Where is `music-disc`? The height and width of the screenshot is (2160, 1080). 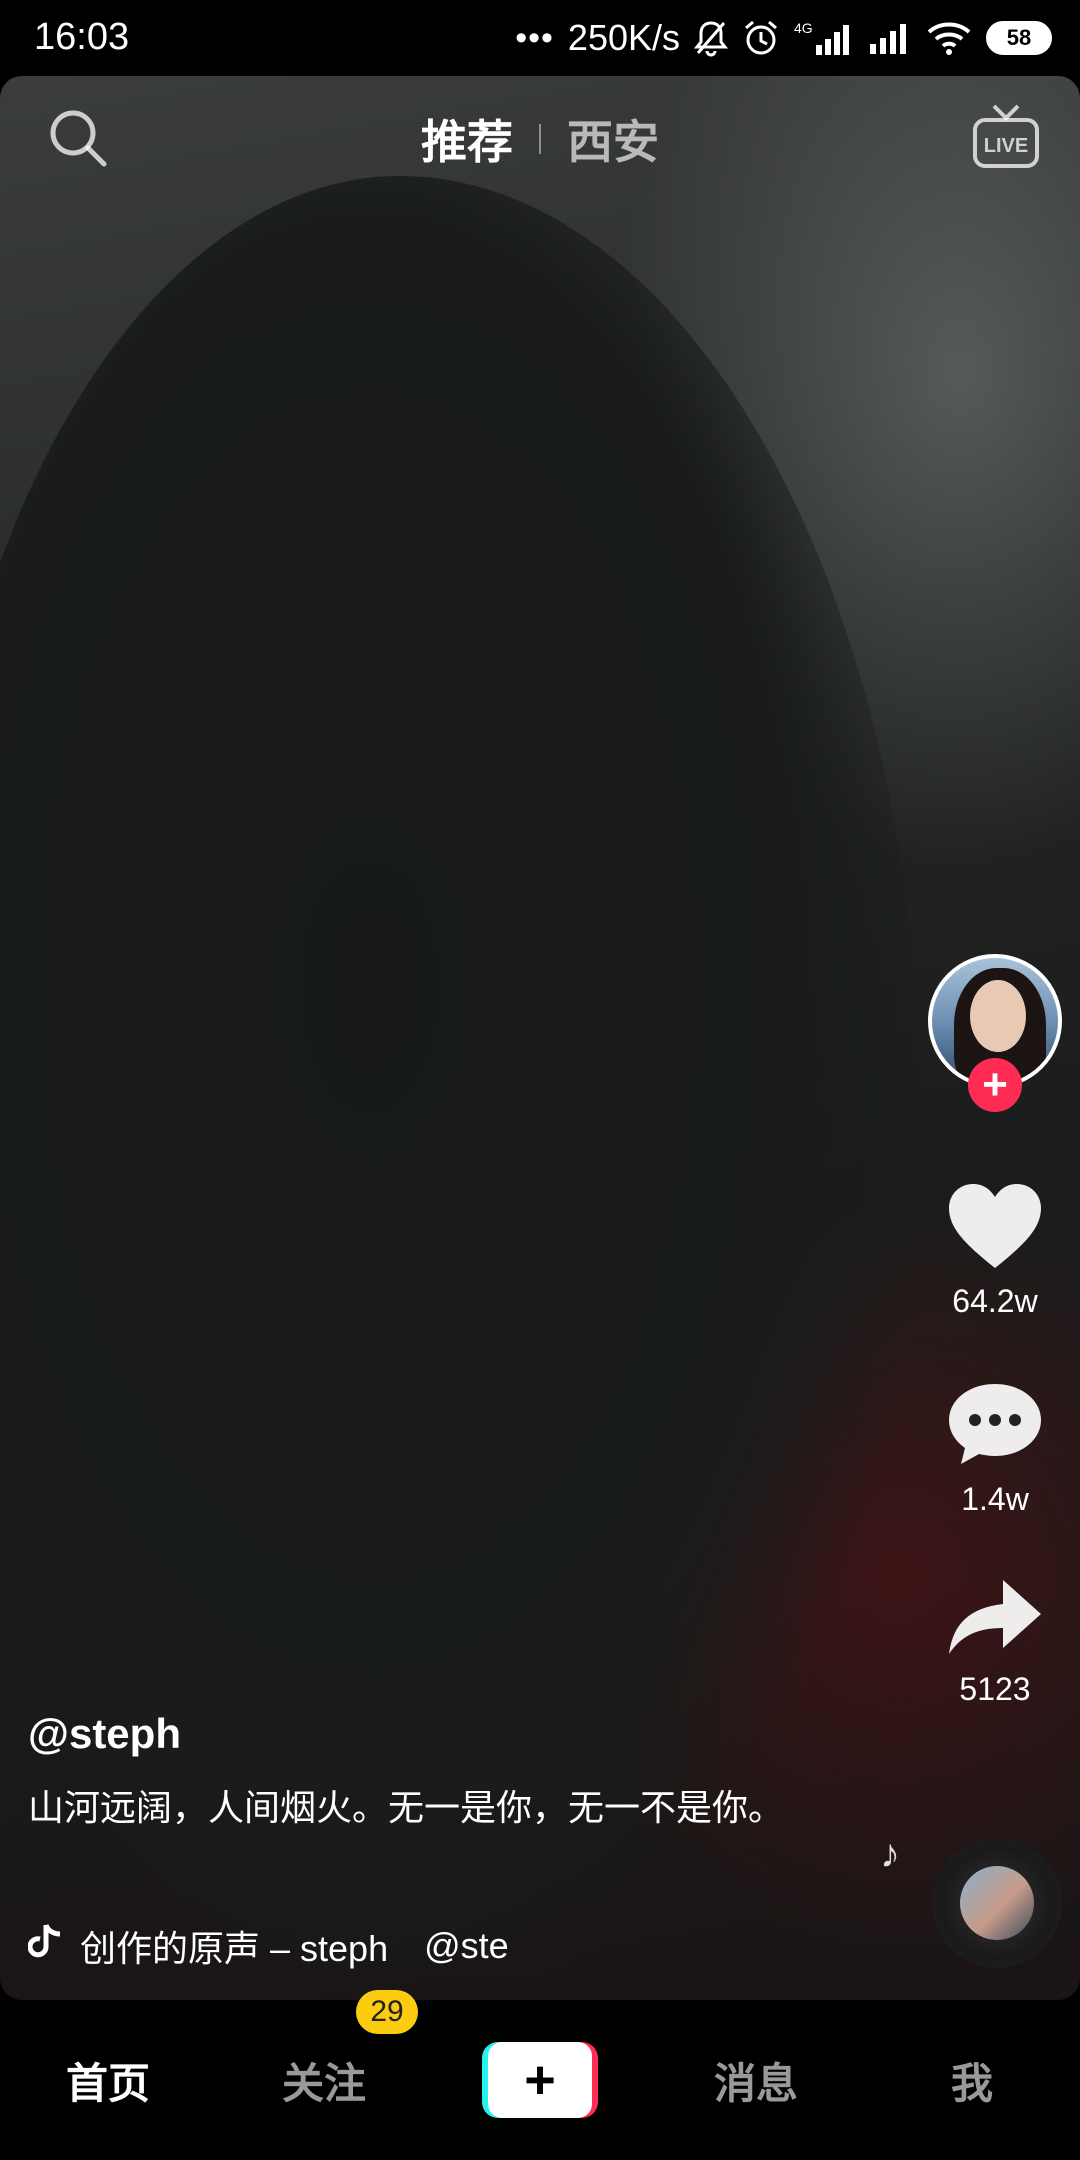
music-disc is located at coordinates (997, 1903).